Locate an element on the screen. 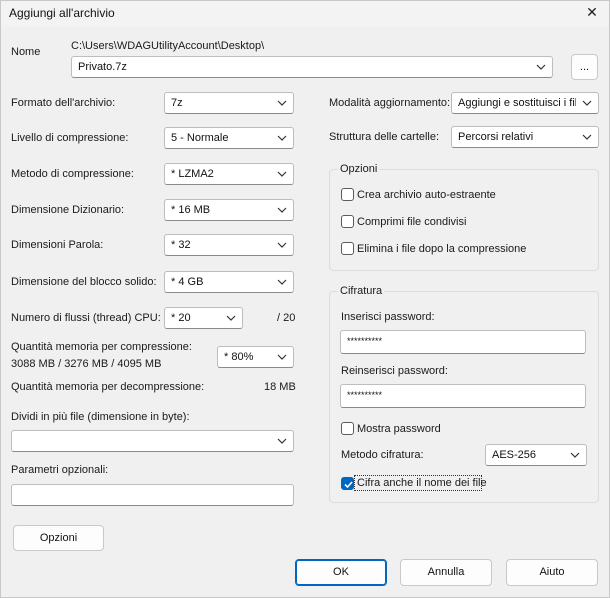  encryption-method-select: AES-256 is located at coordinates (536, 455).